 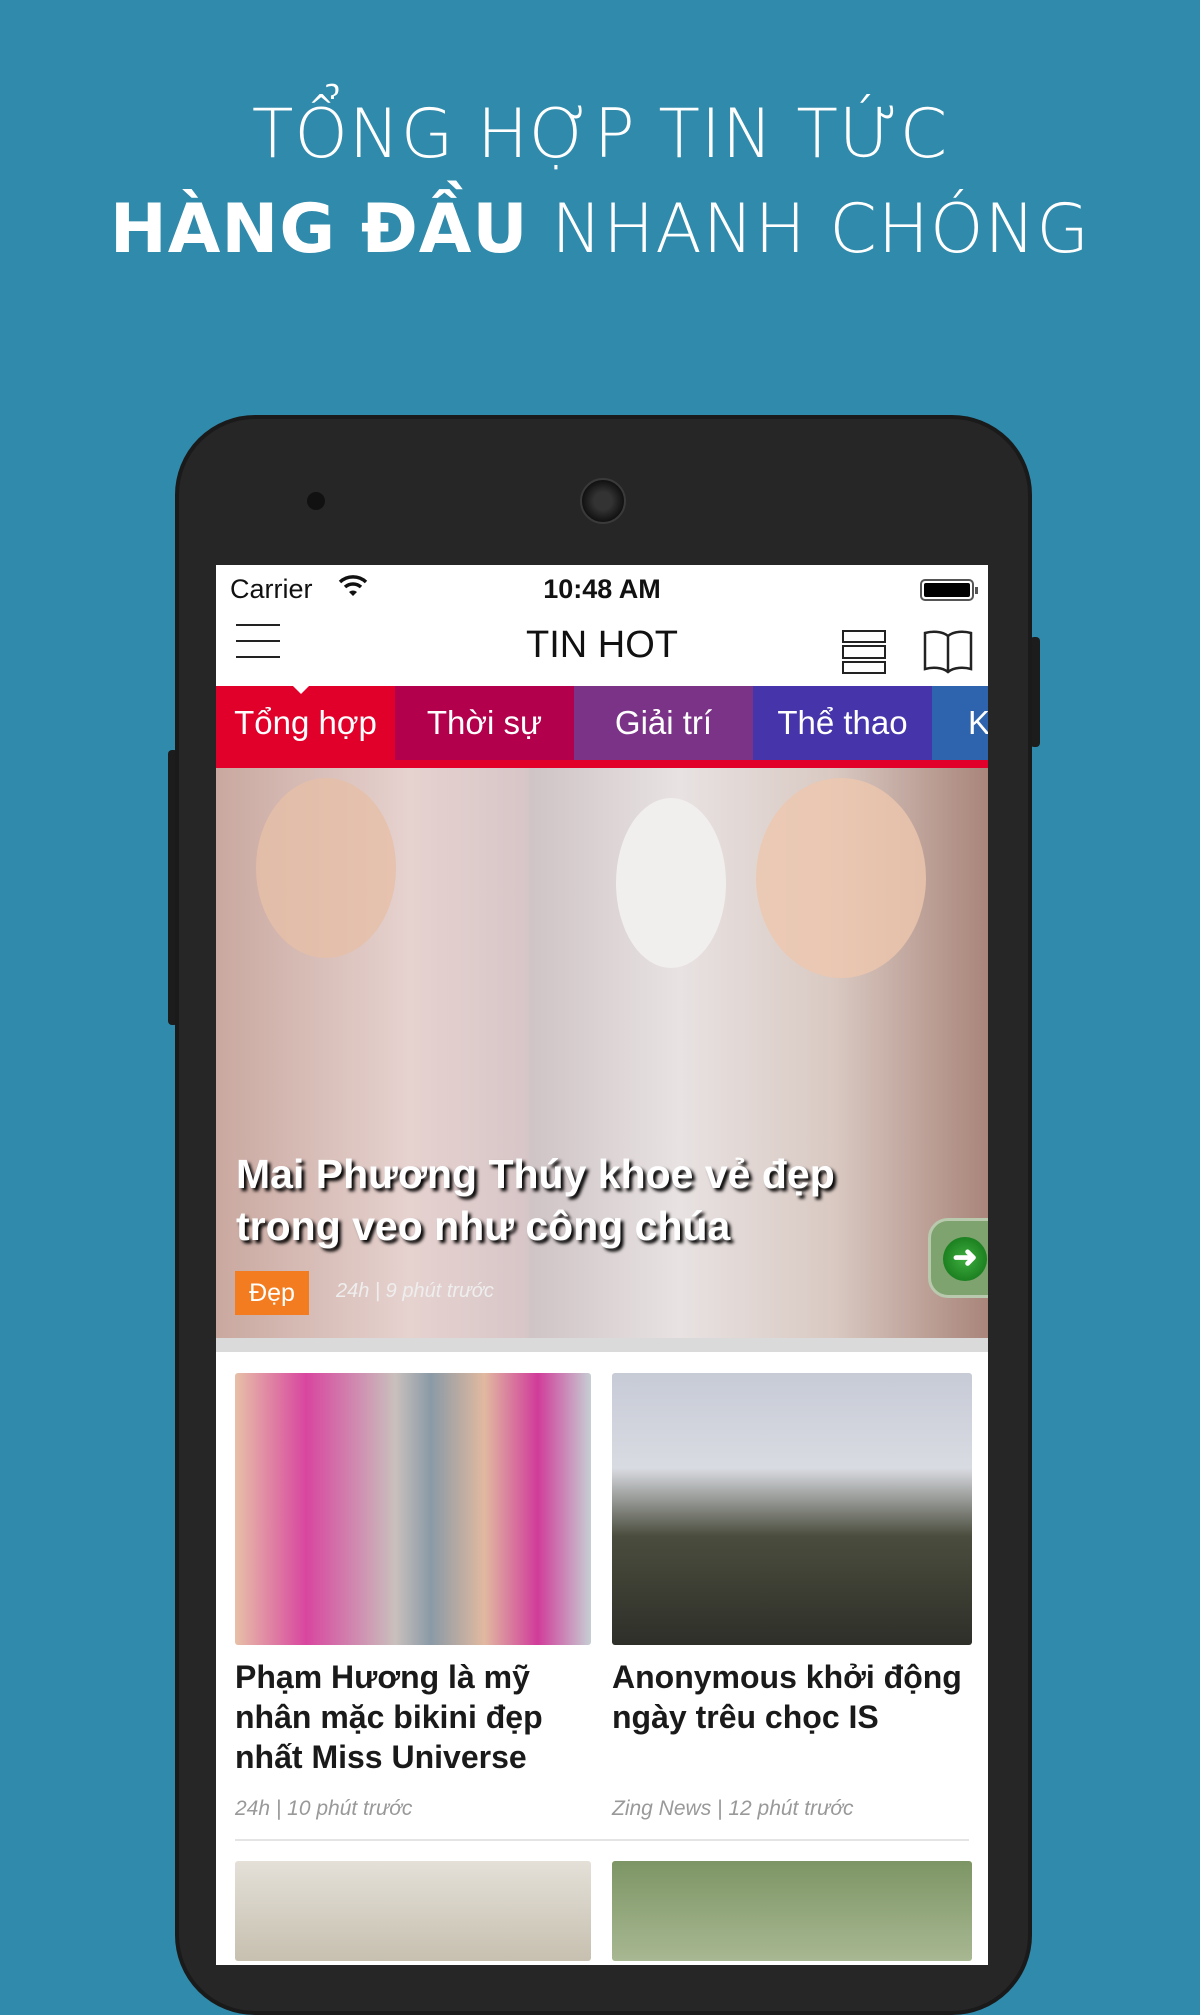 I want to click on promo-line-2-bold: HÀNG ĐẦU, so click(x=319, y=229).